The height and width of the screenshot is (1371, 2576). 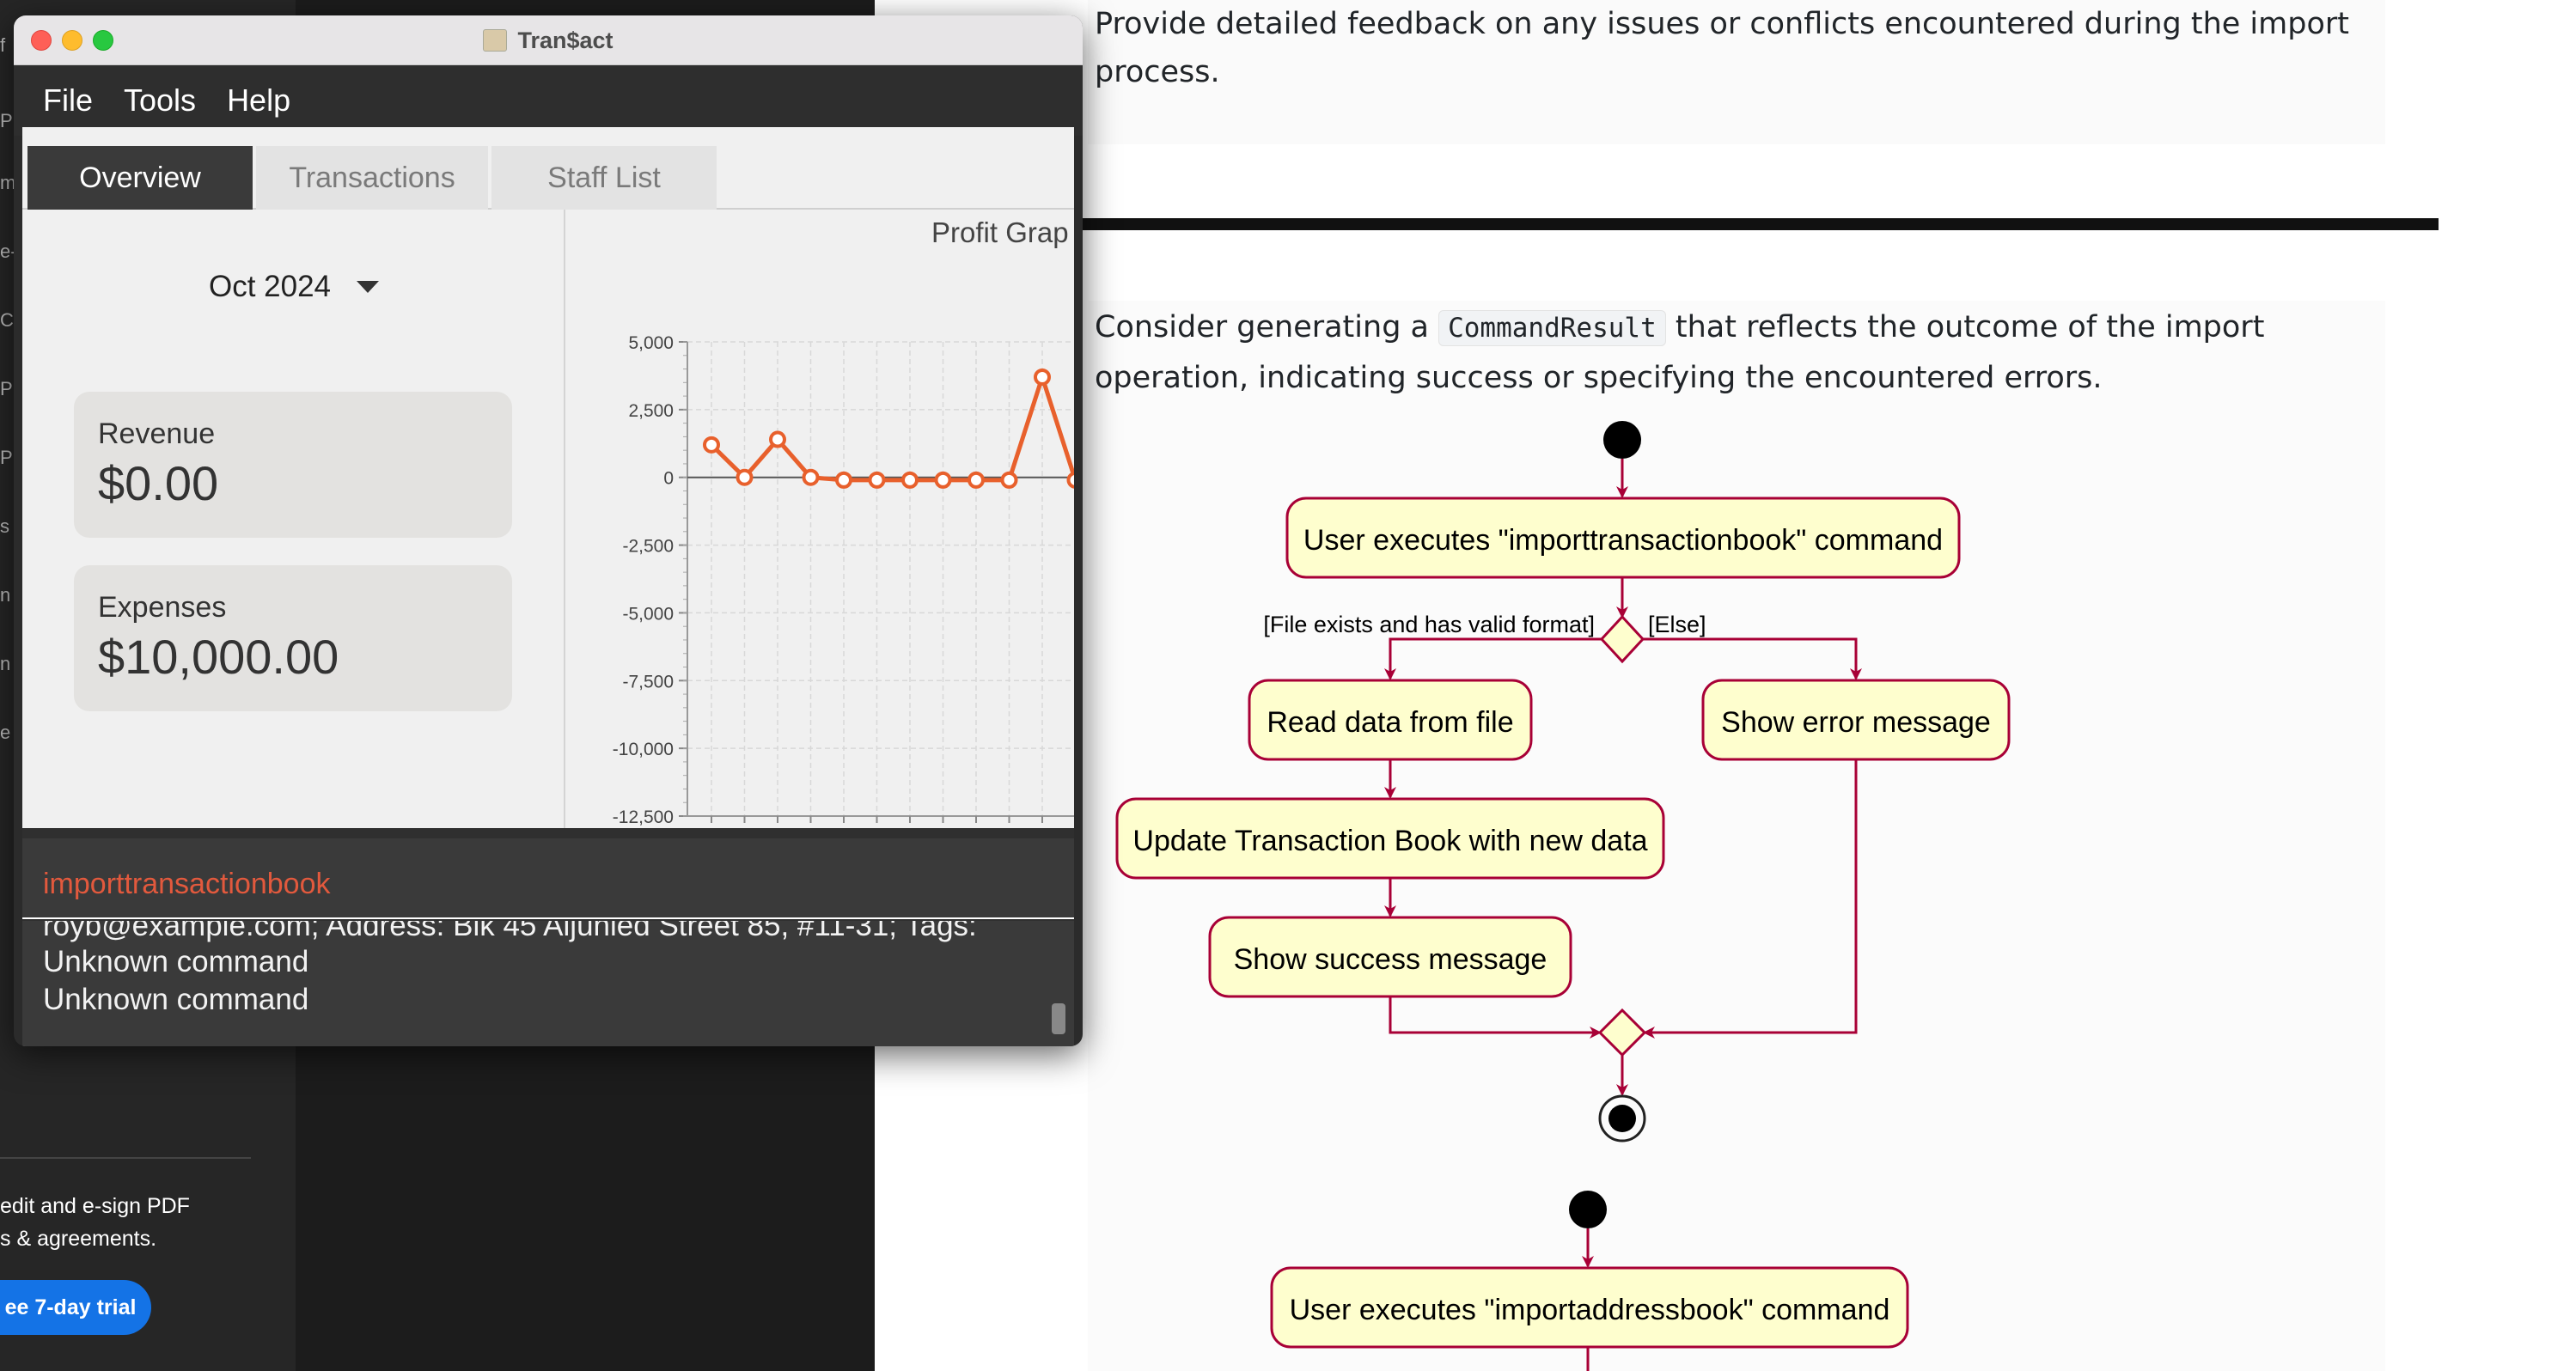 What do you see at coordinates (643, 817) in the screenshot?
I see `y-tick-label: -12,500` at bounding box center [643, 817].